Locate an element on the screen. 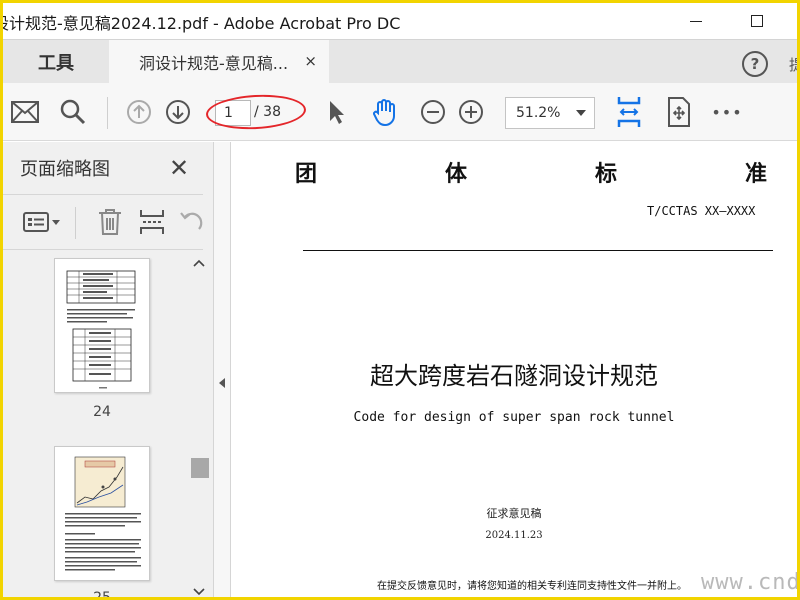 Image resolution: width=800 pixels, height=600 pixels. help-button: ? is located at coordinates (755, 64).